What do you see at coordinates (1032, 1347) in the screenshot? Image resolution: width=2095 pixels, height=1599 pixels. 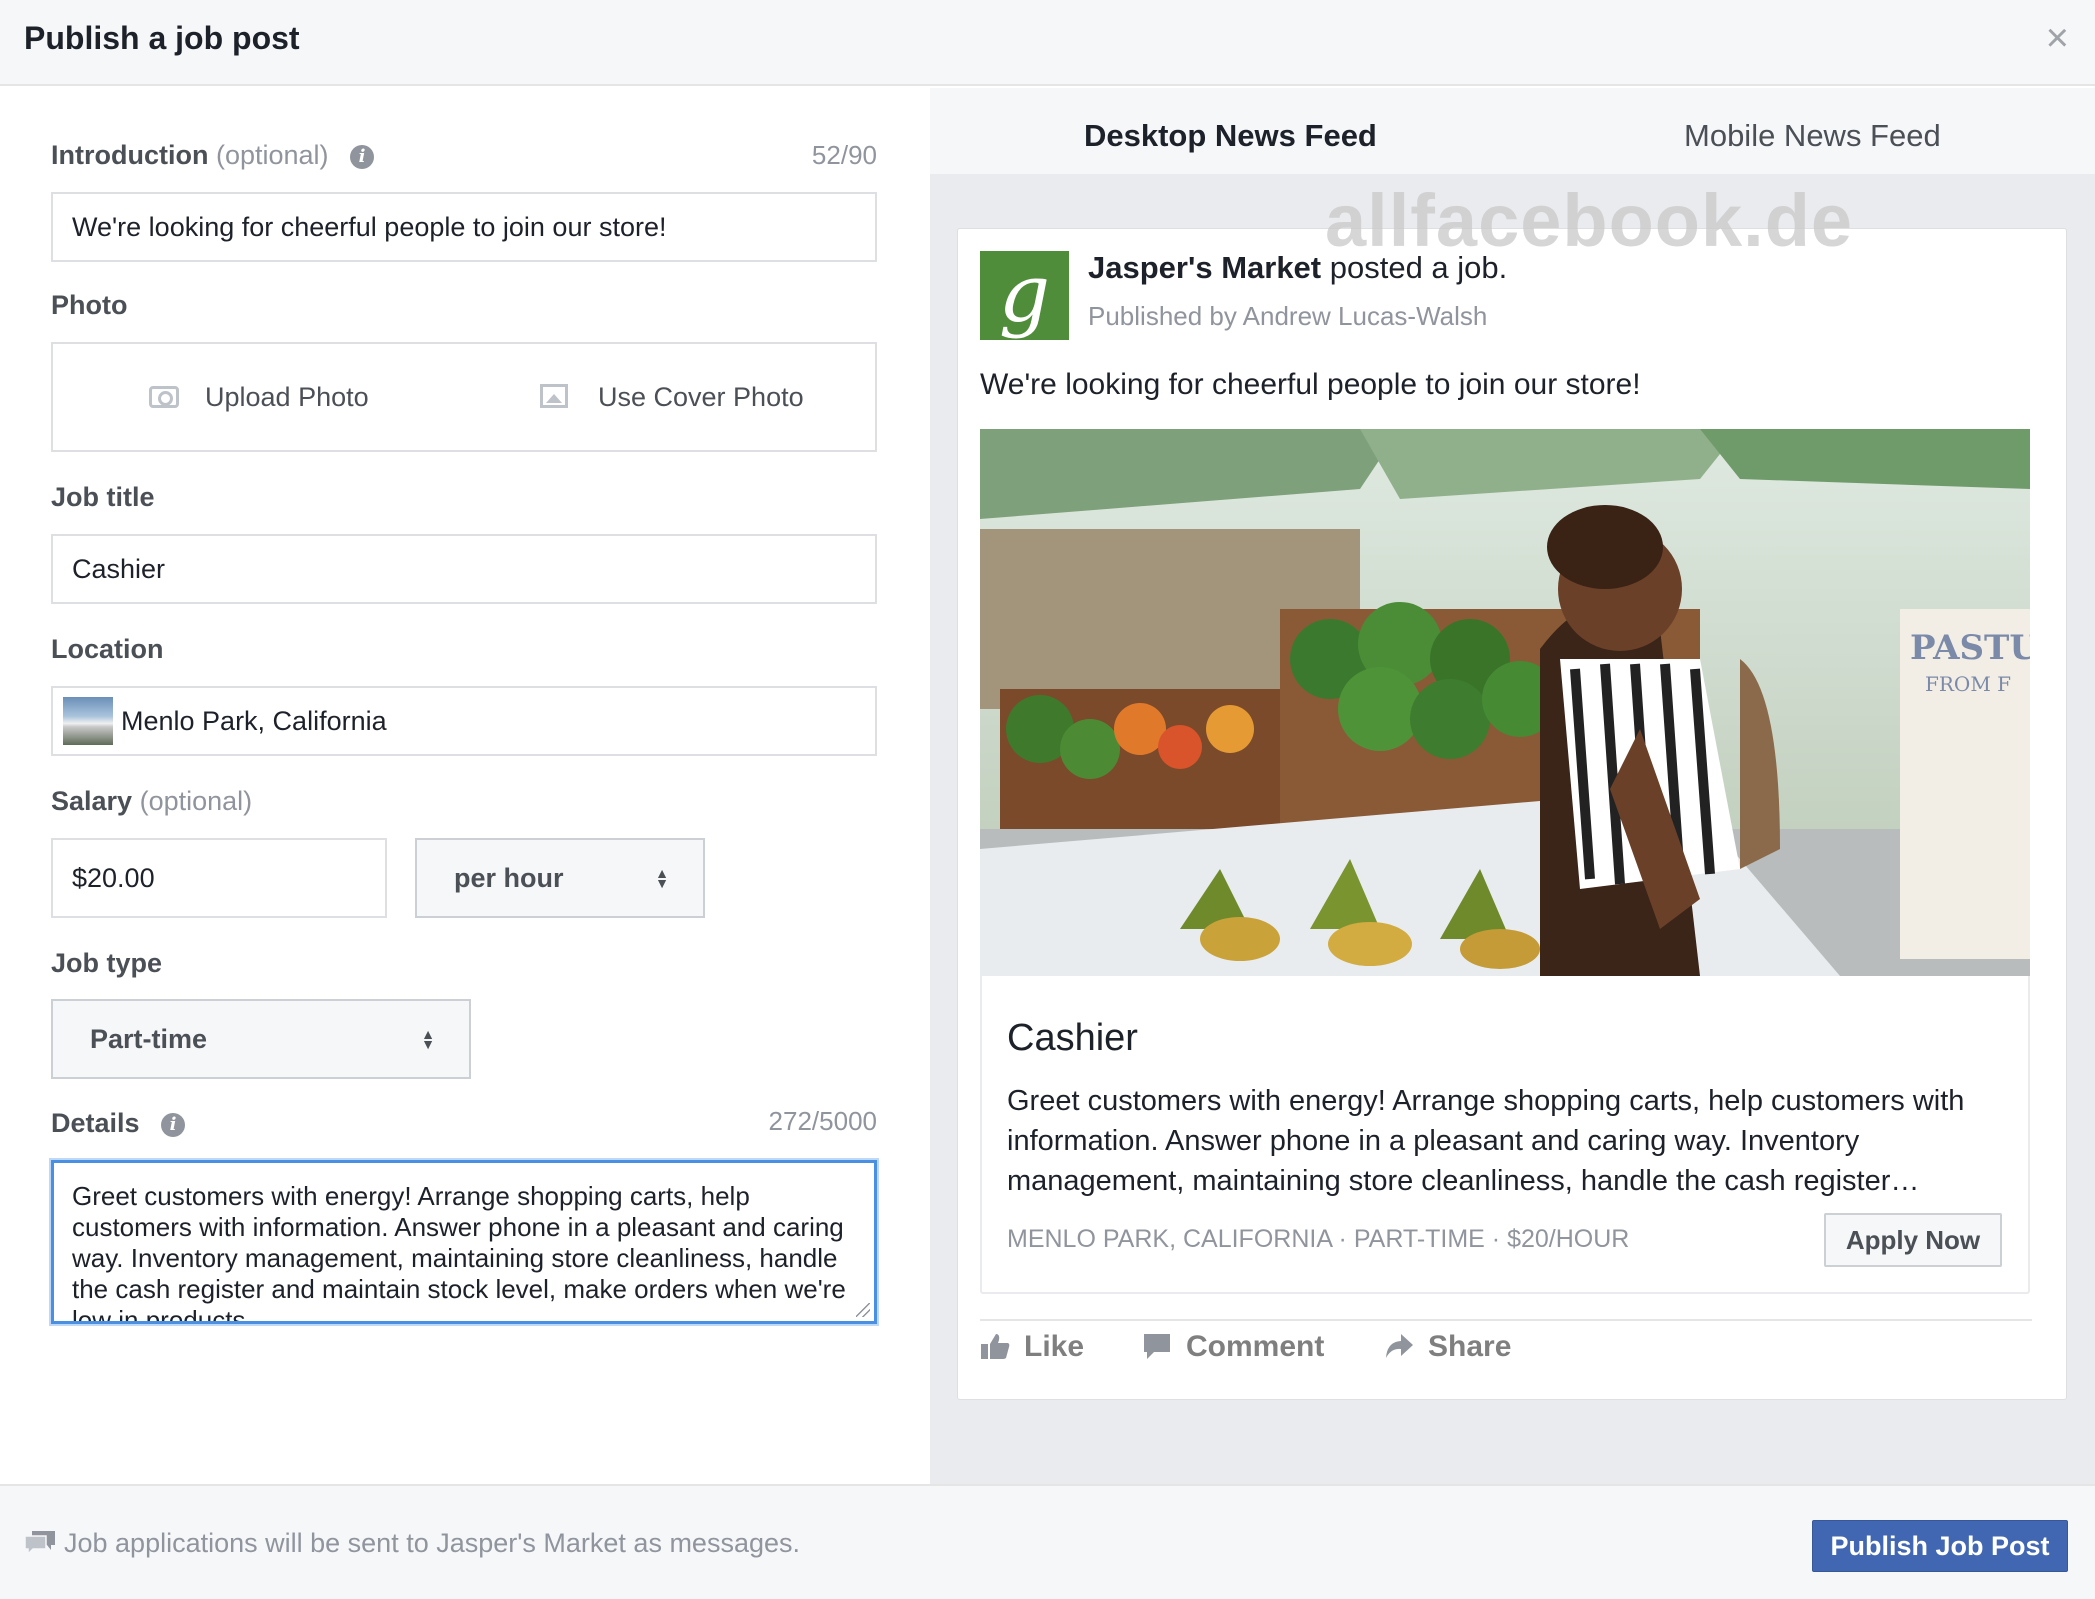 I see `like-button: Like` at bounding box center [1032, 1347].